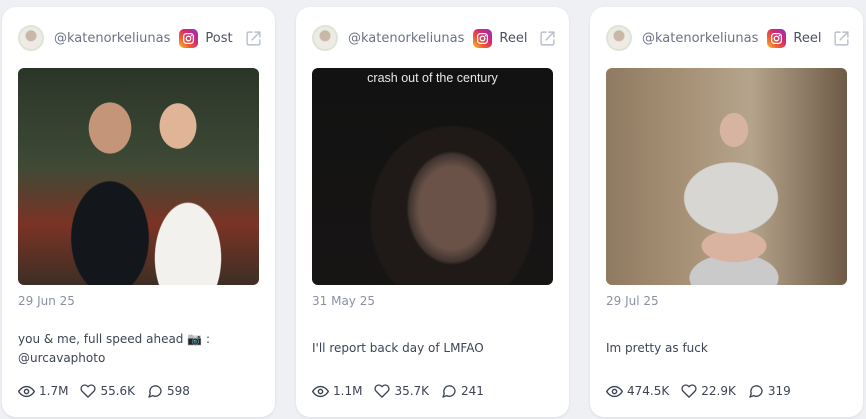 Image resolution: width=866 pixels, height=419 pixels. I want to click on post-thumbnail: crash out of the century, so click(432, 176).